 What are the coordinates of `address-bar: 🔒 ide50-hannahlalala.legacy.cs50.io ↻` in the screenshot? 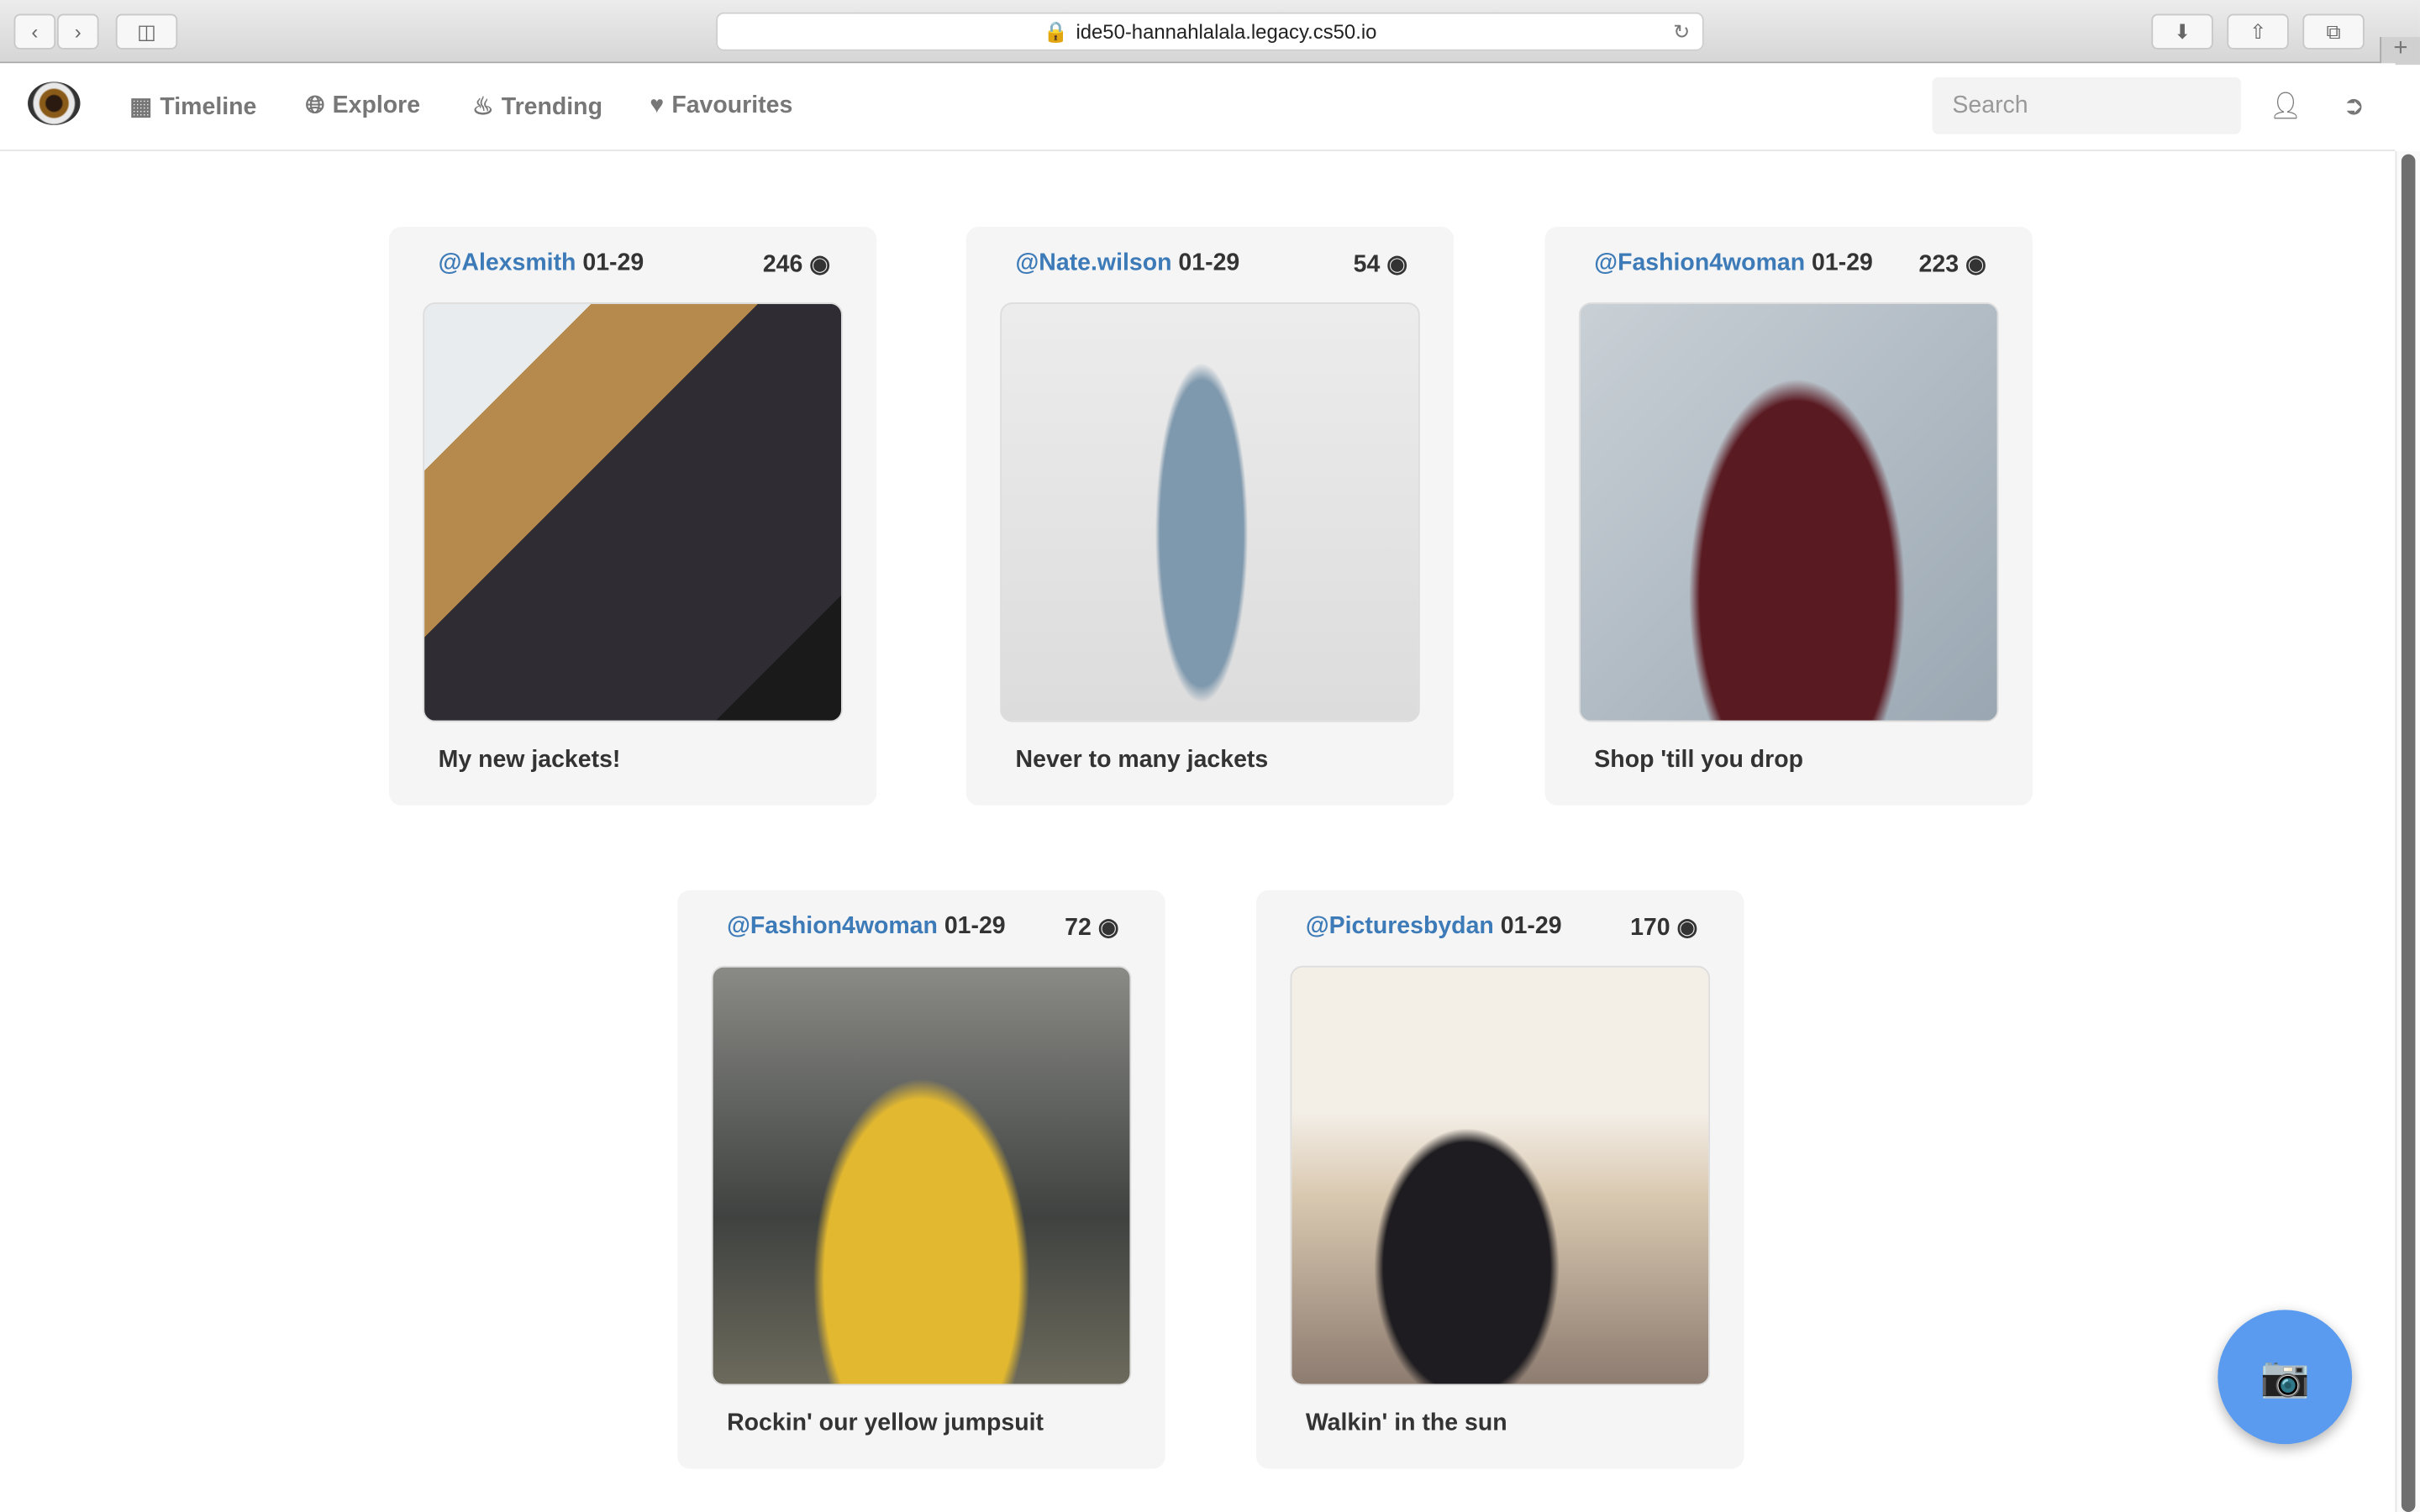 It's located at (1210, 31).